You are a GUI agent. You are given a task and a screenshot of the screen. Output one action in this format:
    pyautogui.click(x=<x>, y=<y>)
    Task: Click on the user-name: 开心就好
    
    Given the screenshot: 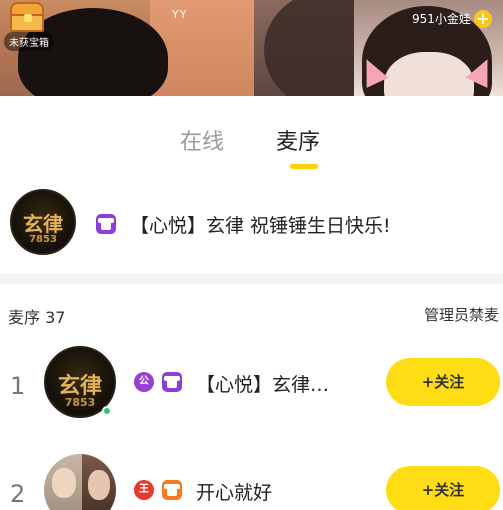 What is the action you would take?
    pyautogui.click(x=234, y=493)
    